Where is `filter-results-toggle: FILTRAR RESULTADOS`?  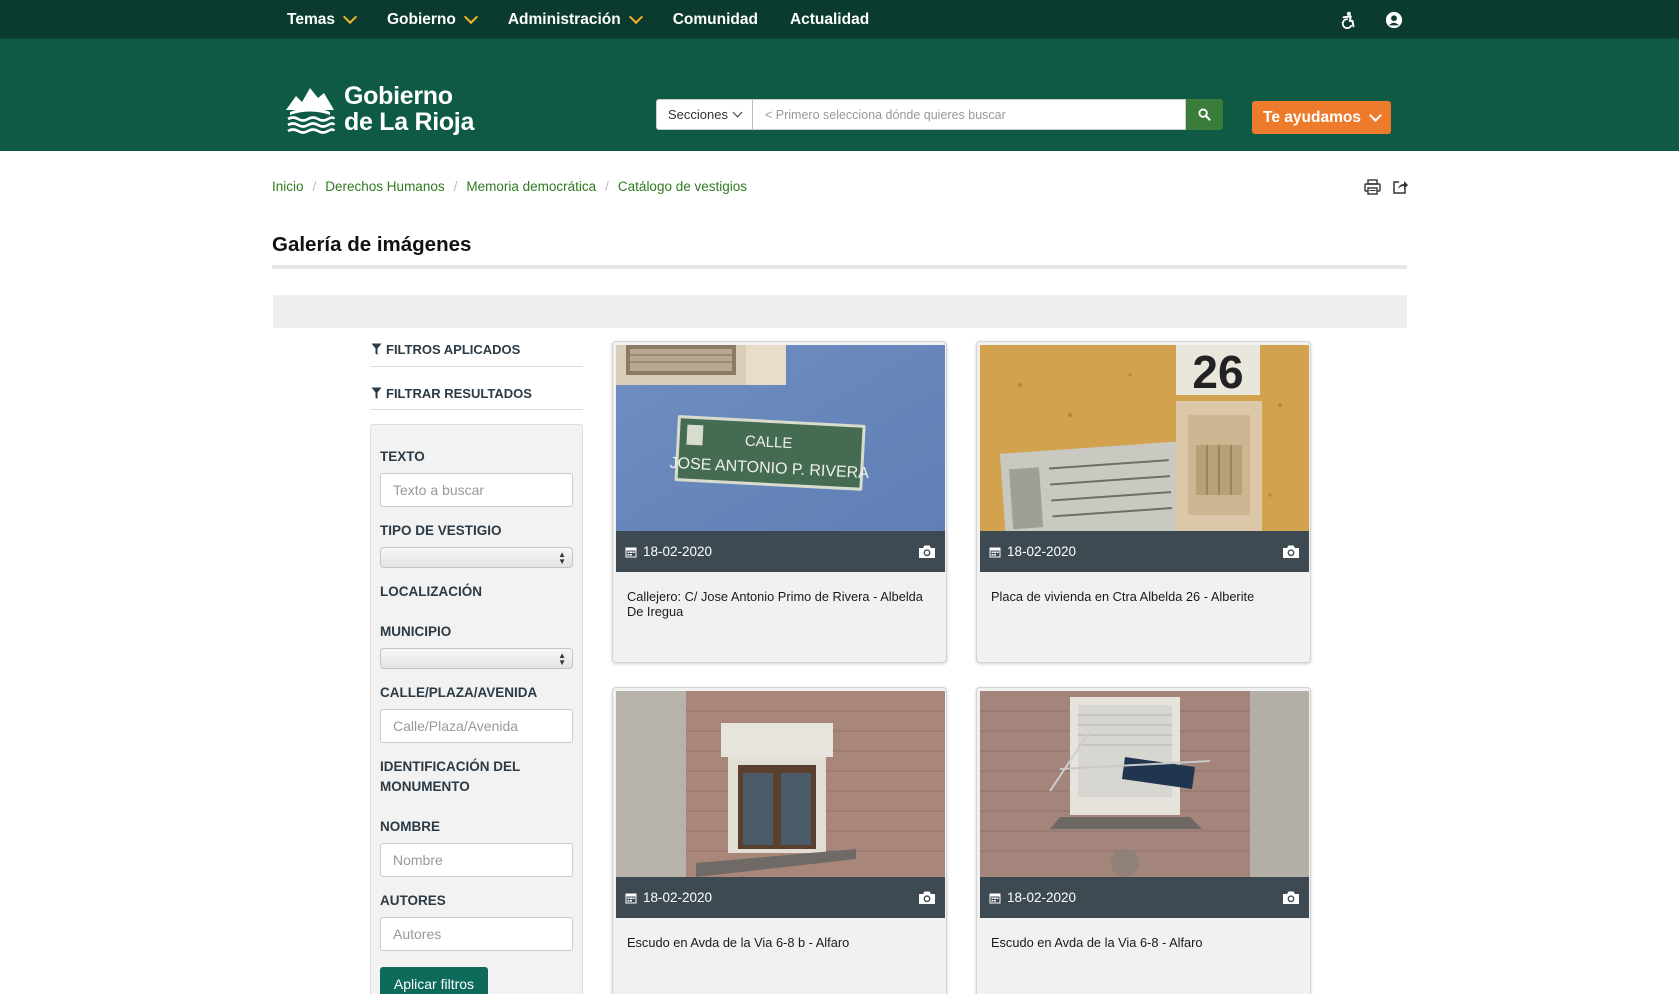
filter-results-toggle: FILTRAR RESULTADOS is located at coordinates (451, 393).